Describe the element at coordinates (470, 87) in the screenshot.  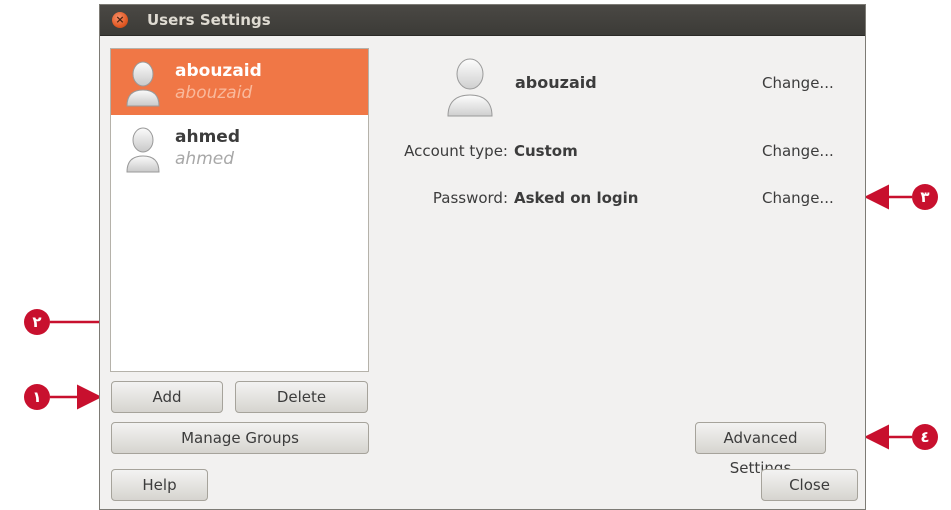
I see `selected-user-avatar-icon` at that location.